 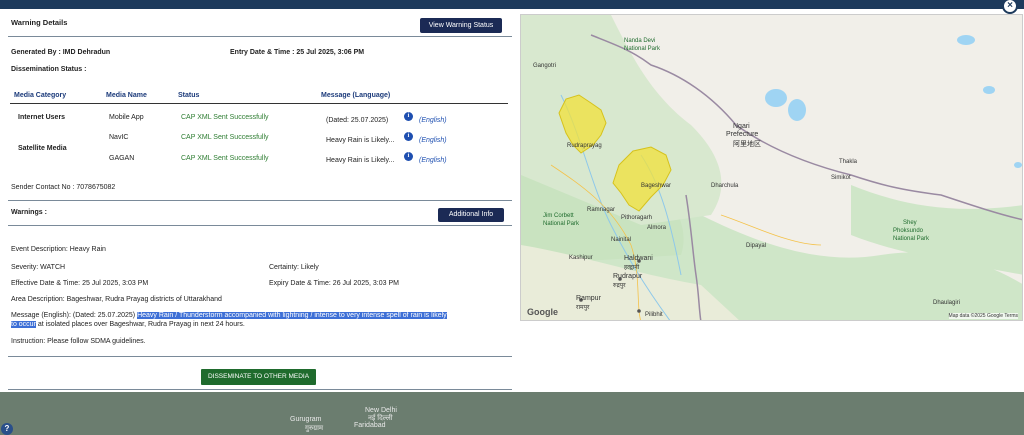 What do you see at coordinates (225, 117) in the screenshot?
I see `status-mobile-app: CAP XML Sent Successfully` at bounding box center [225, 117].